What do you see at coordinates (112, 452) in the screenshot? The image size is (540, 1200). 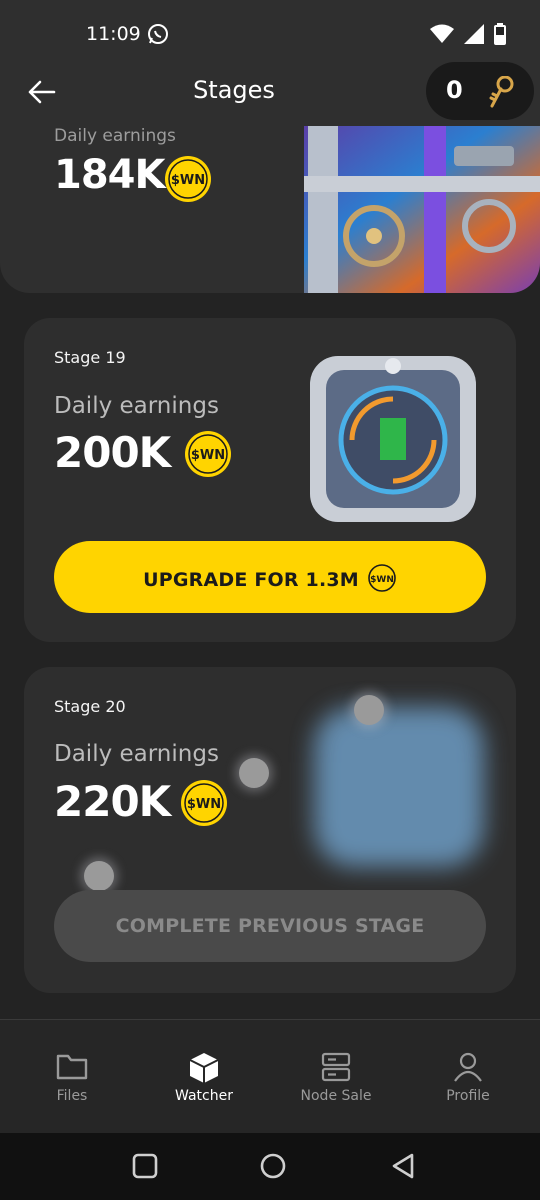 I see `daily-earnings-value: 200K` at bounding box center [112, 452].